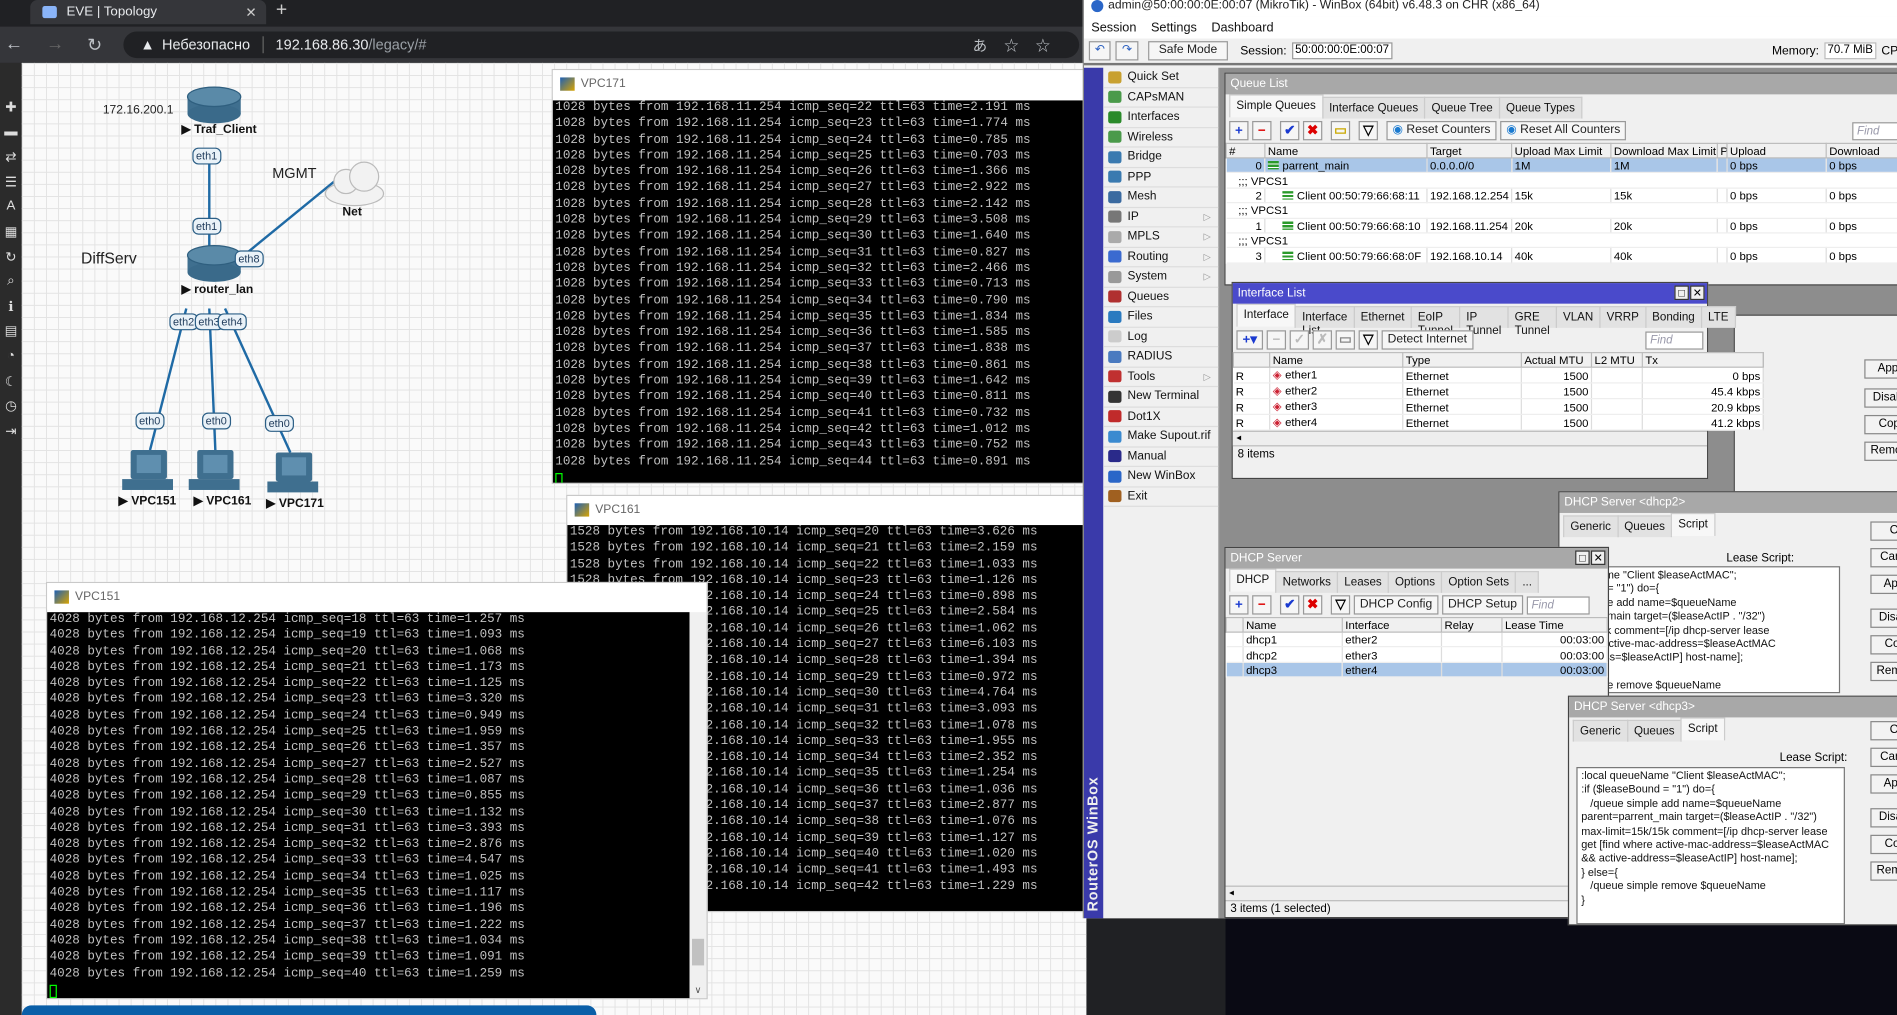  What do you see at coordinates (1556, 360) in the screenshot?
I see `column-header: Actual MTU` at bounding box center [1556, 360].